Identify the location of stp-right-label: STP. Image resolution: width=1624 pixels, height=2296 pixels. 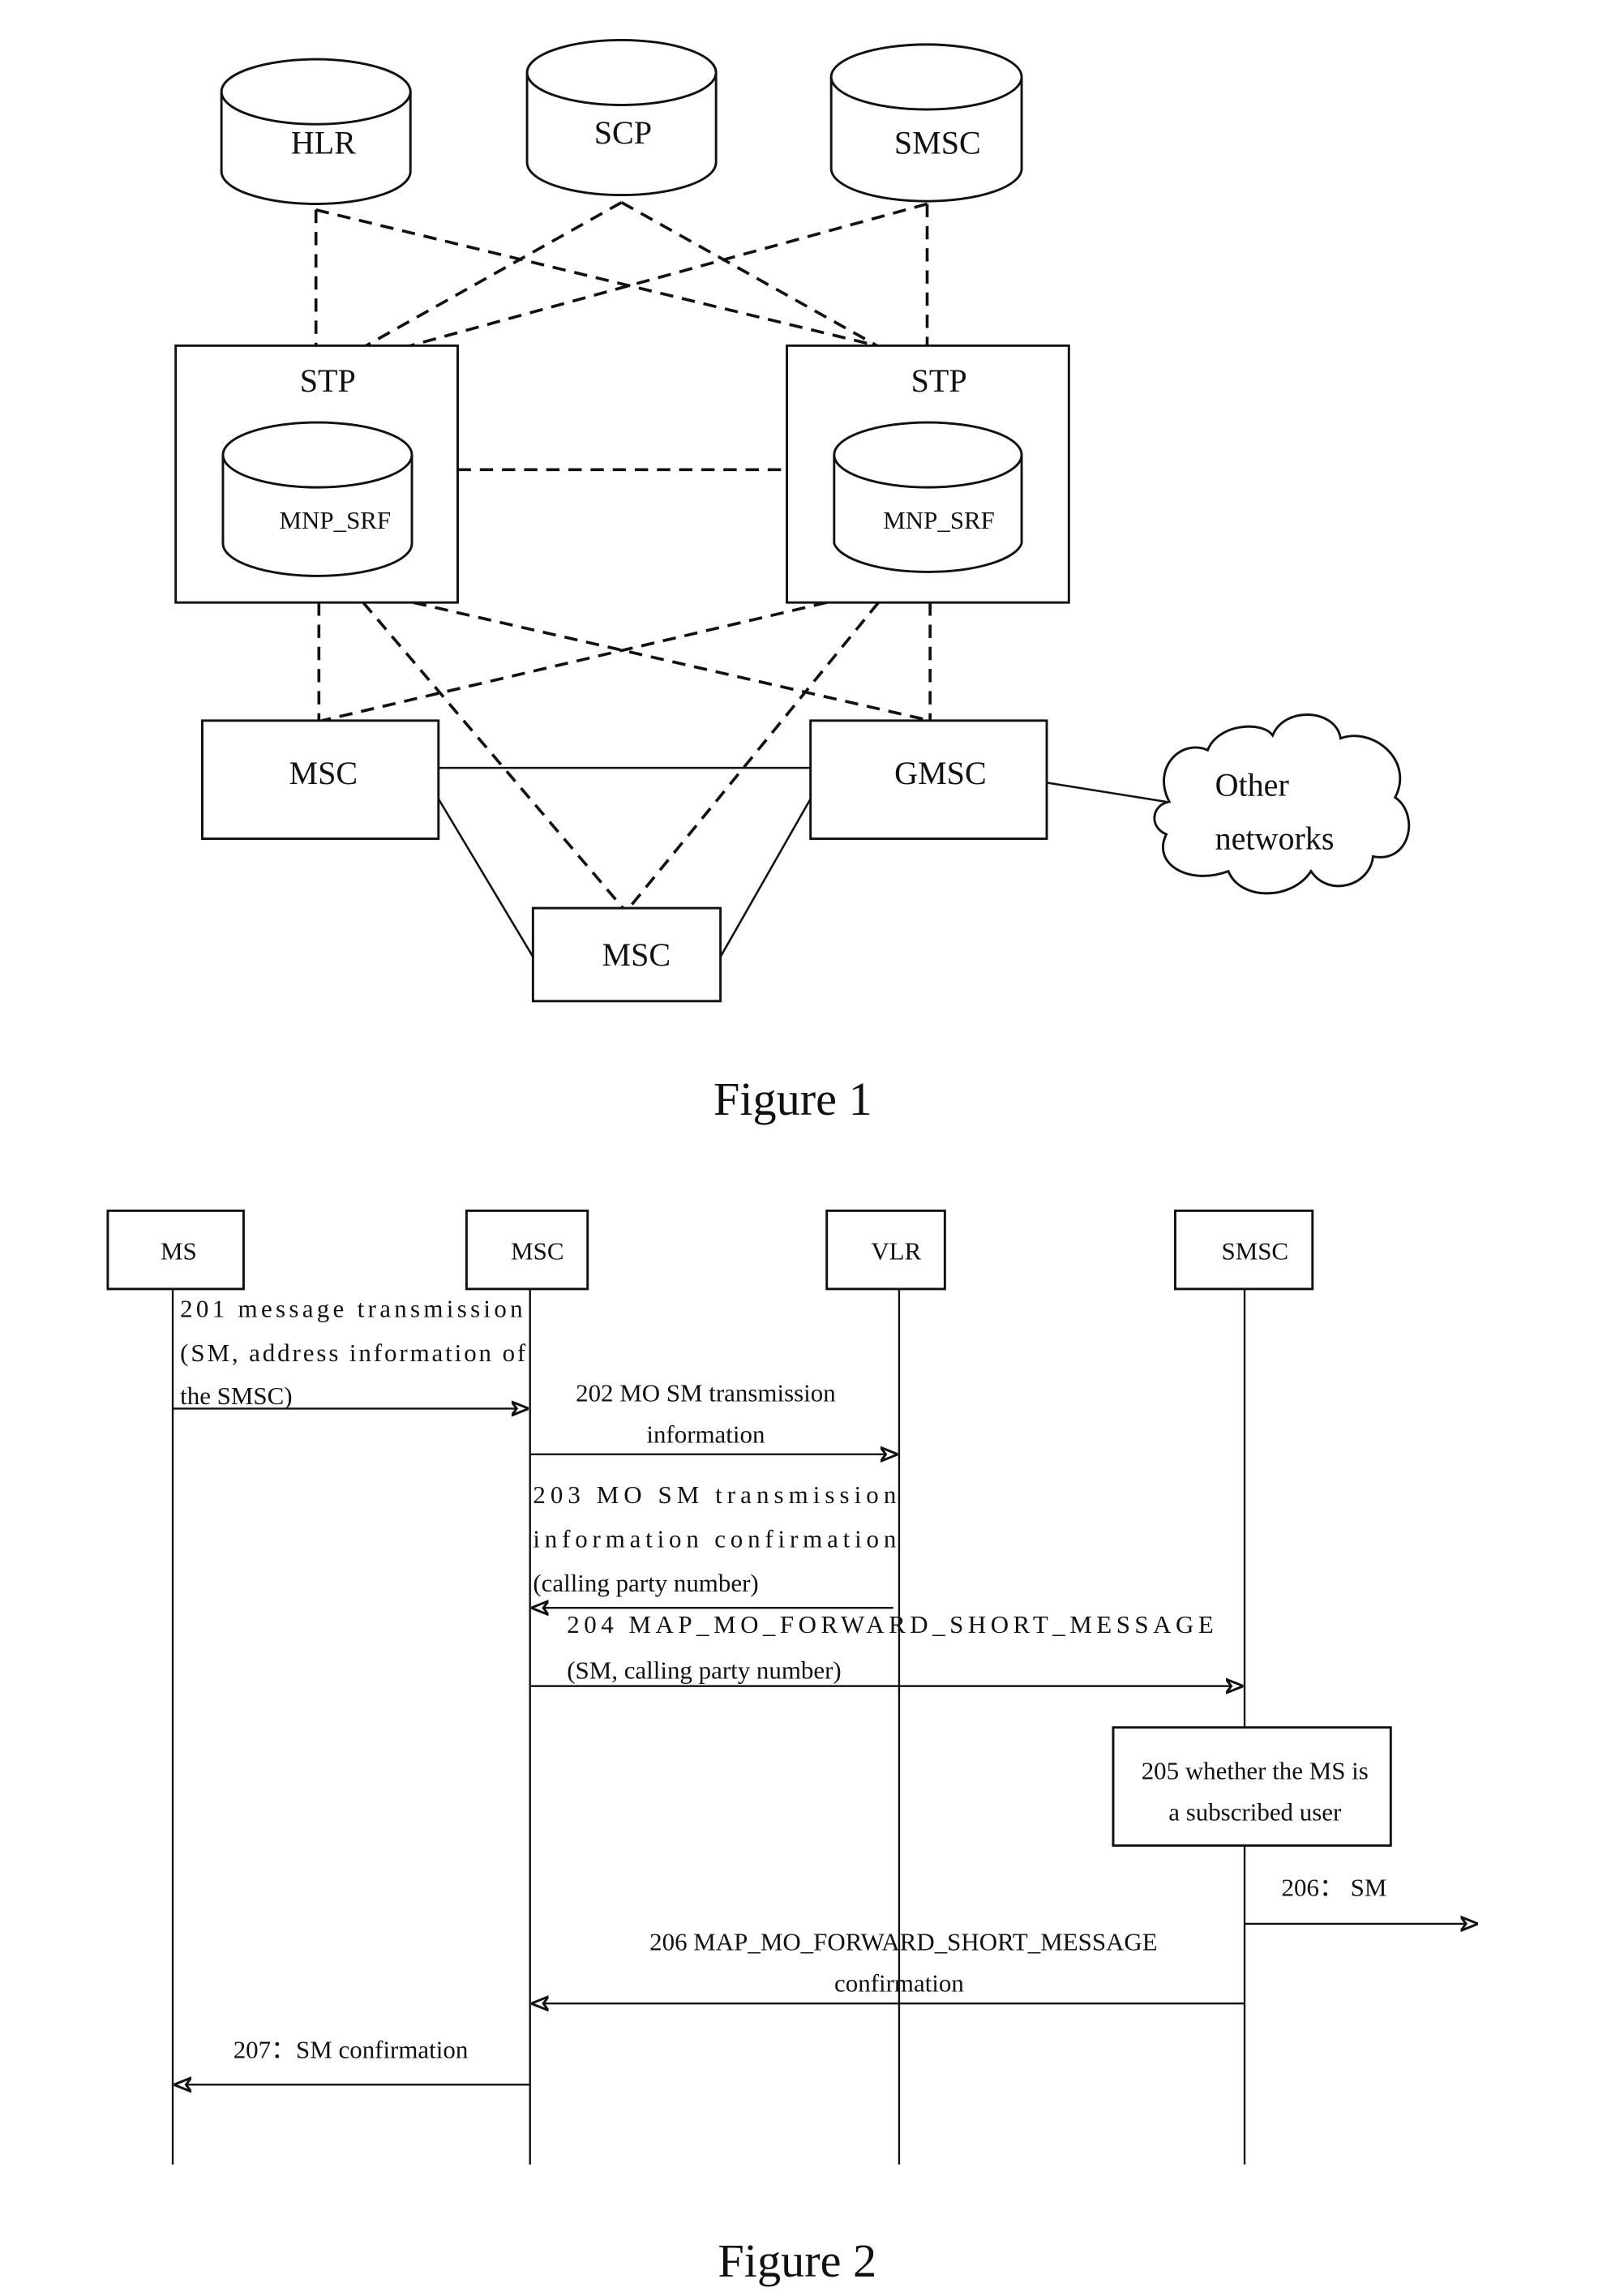
(939, 381).